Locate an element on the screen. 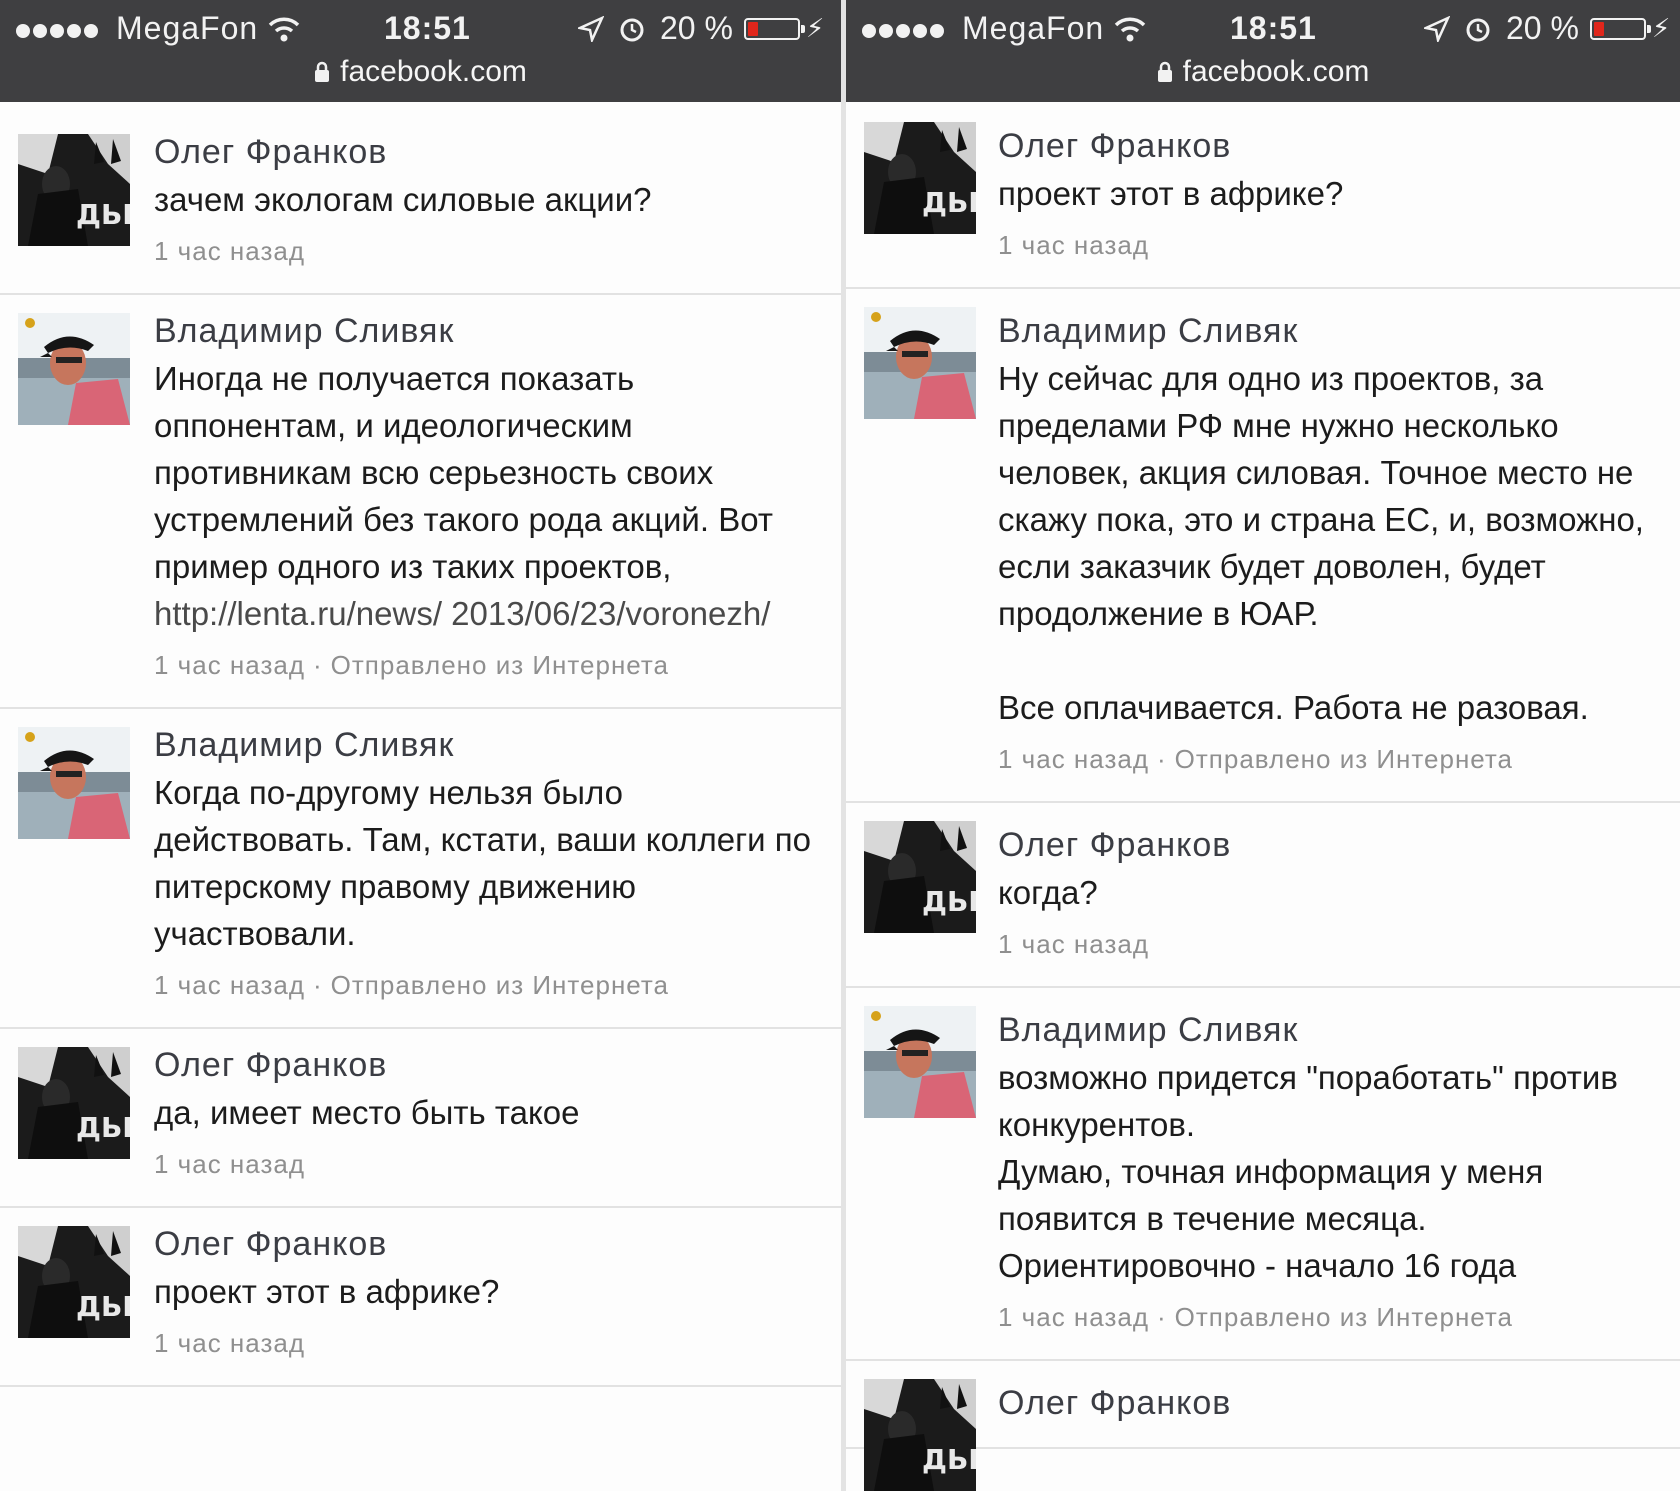 The width and height of the screenshot is (1680, 1491). comment-source: Отправлено из Интернета is located at coordinates (499, 665).